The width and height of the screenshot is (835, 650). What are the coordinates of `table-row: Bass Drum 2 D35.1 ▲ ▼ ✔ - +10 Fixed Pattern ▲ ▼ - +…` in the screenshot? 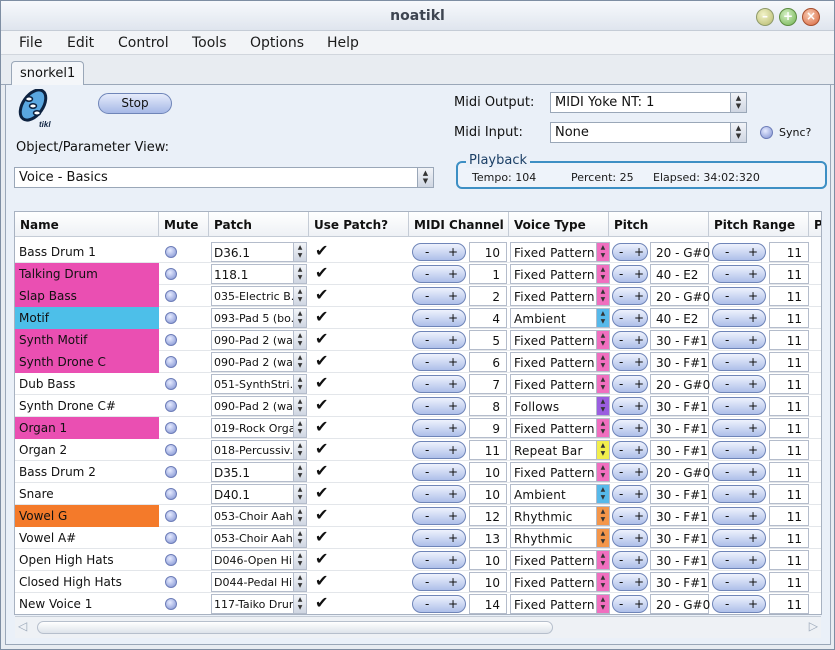 It's located at (418, 472).